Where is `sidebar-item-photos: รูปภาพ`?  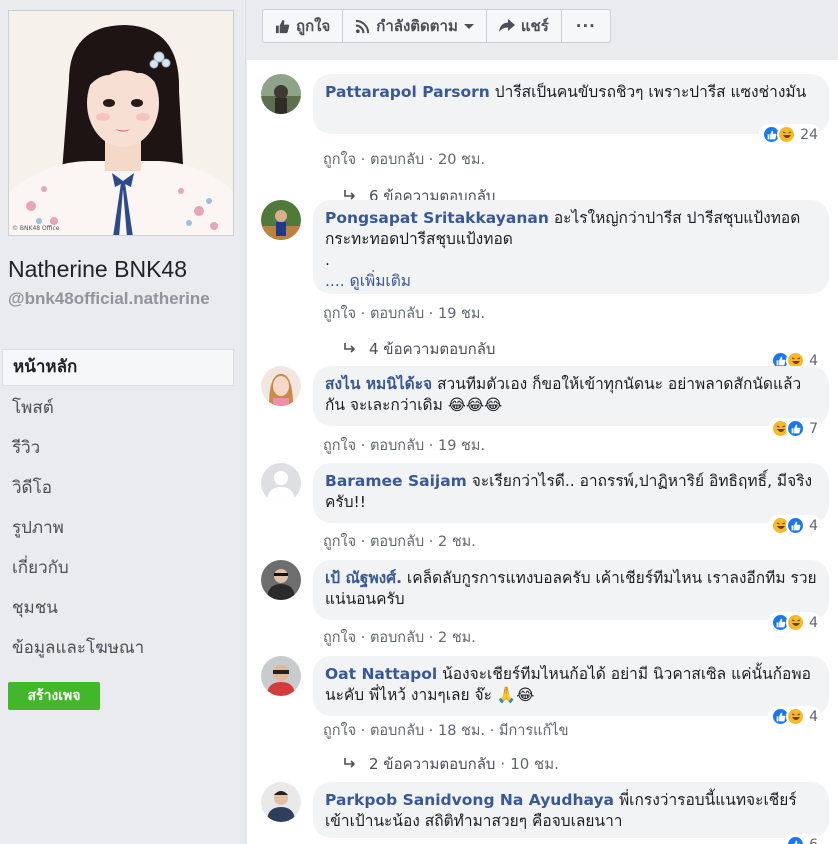 sidebar-item-photos: รูปภาพ is located at coordinates (118, 529).